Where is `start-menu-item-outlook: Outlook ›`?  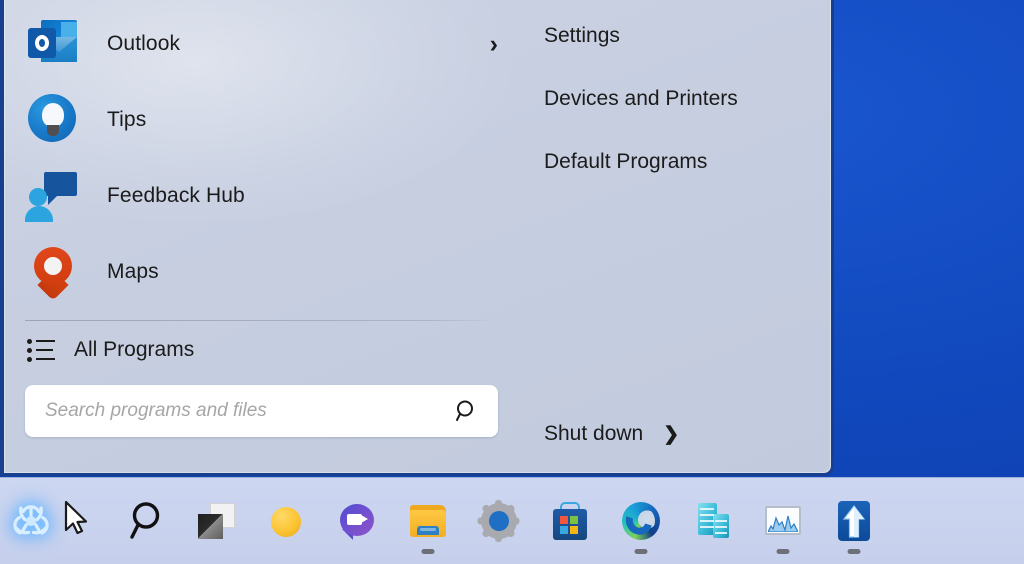 start-menu-item-outlook: Outlook › is located at coordinates (262, 44).